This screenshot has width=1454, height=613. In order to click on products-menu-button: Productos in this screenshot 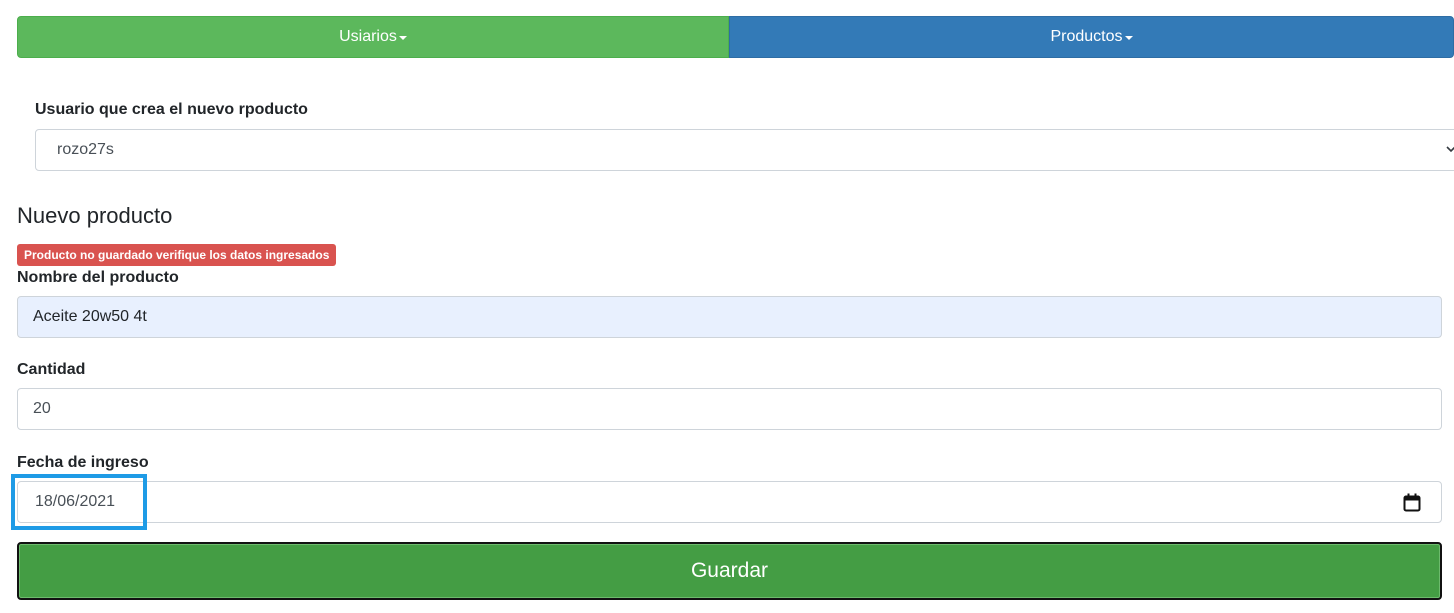, I will do `click(1091, 37)`.